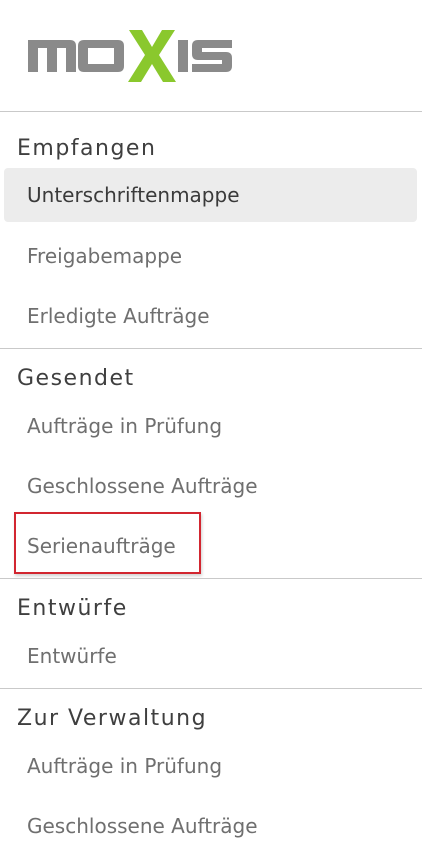 This screenshot has width=430, height=858. What do you see at coordinates (105, 256) in the screenshot?
I see `nav-item-label: Freigabemappe` at bounding box center [105, 256].